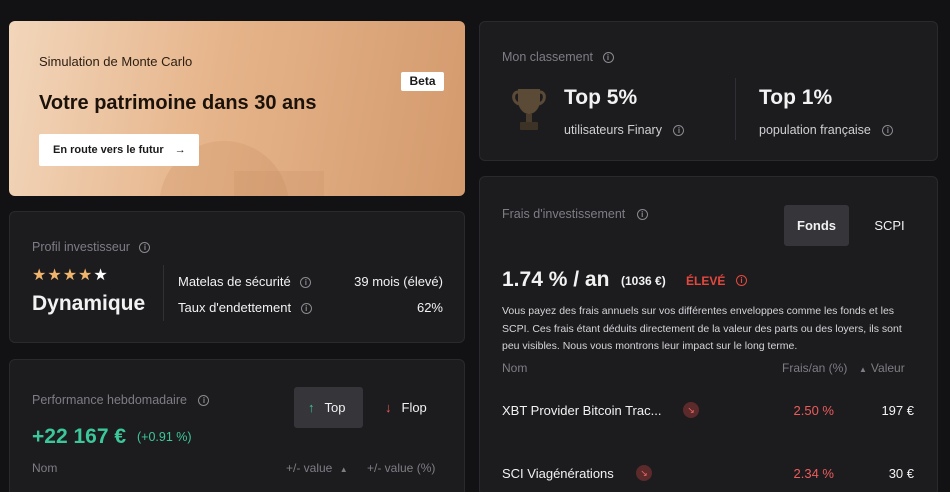 The width and height of the screenshot is (950, 492). I want to click on arrow-down-icon: ↓, so click(388, 407).